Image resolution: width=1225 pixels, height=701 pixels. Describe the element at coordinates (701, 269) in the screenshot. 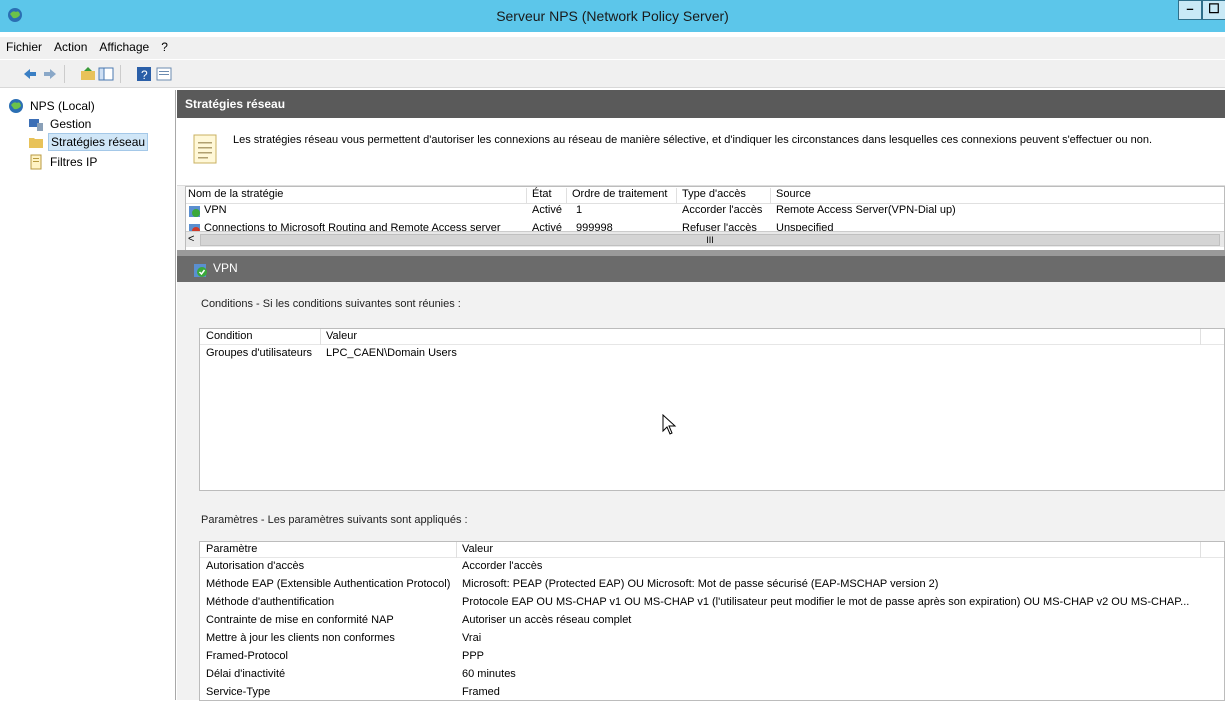

I see `detail-header: VPN` at that location.